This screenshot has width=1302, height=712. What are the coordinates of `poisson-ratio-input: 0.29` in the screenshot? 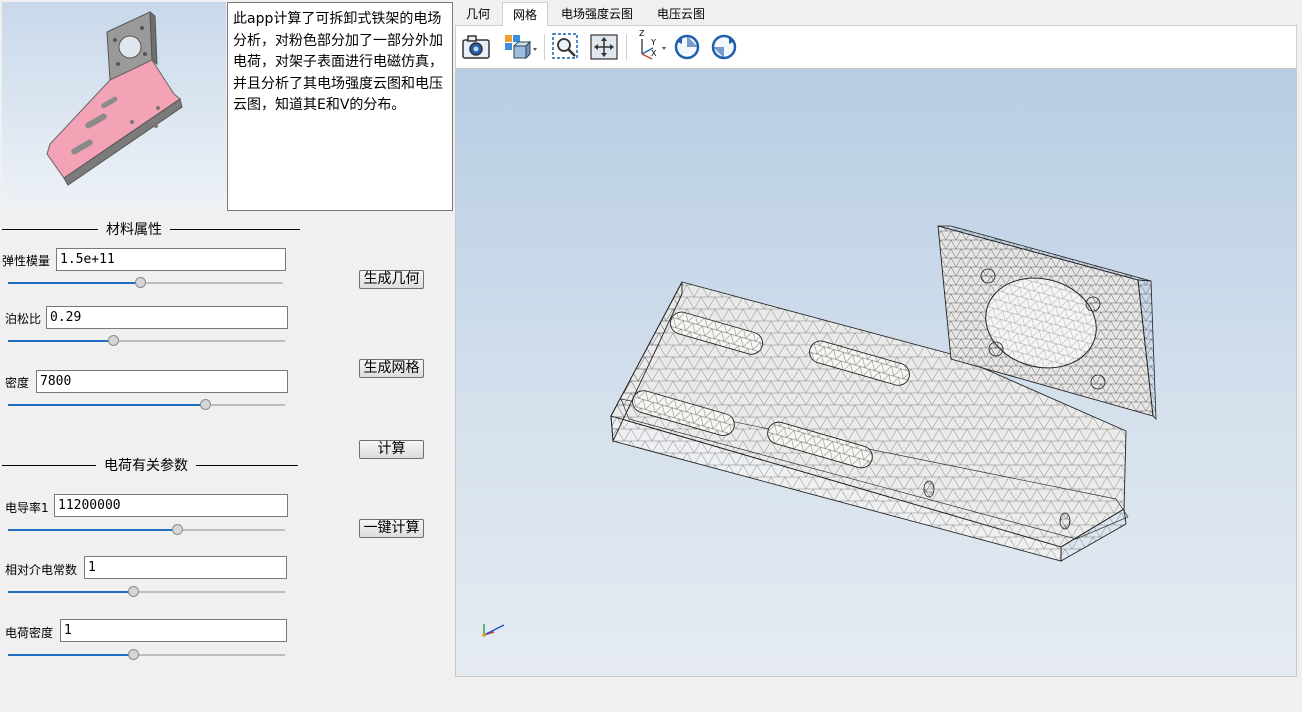 It's located at (167, 317).